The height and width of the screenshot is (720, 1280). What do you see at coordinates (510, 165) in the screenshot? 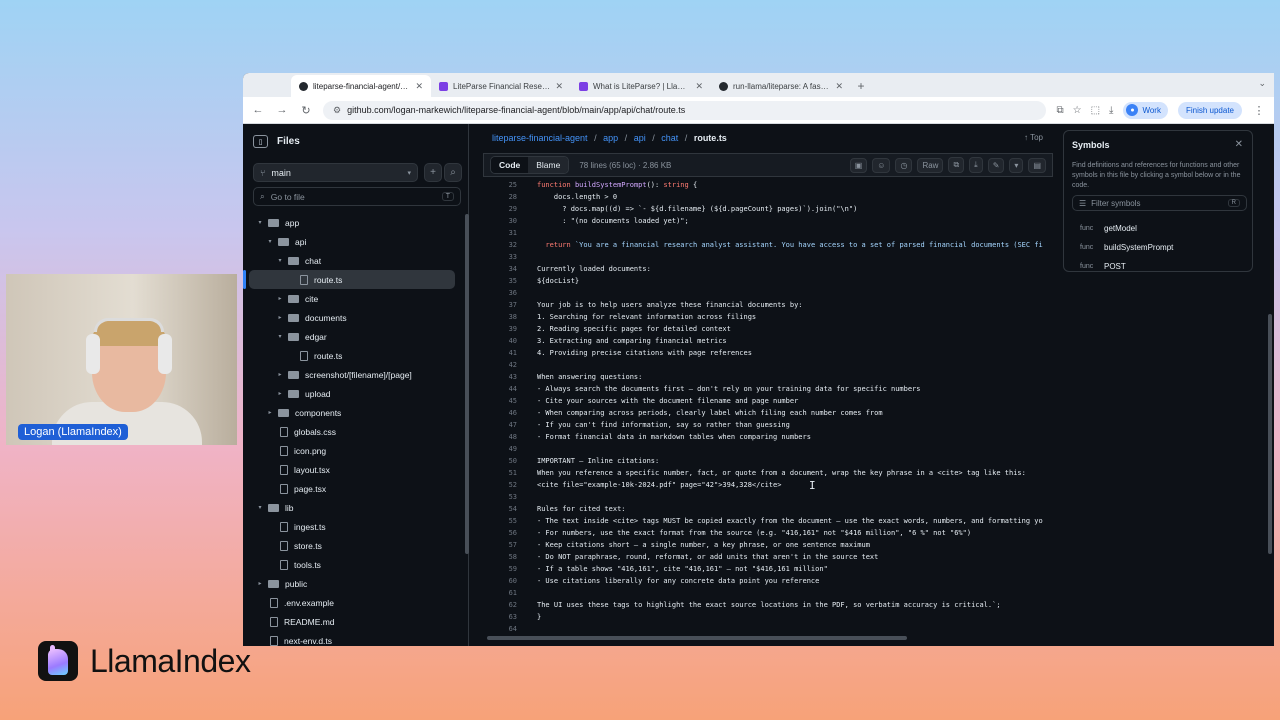
I see `tab-code: Code` at bounding box center [510, 165].